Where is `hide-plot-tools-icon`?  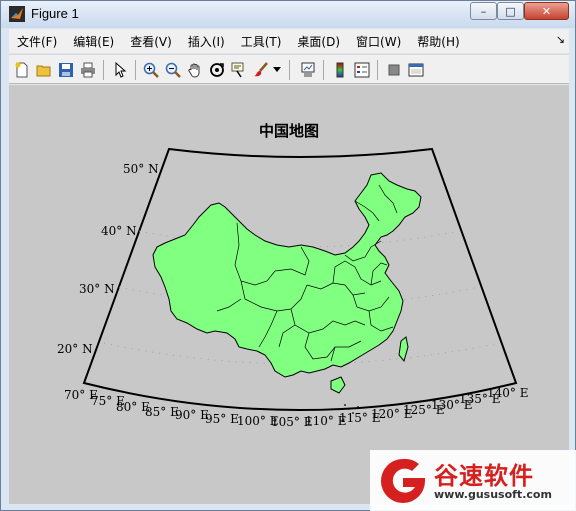 hide-plot-tools-icon is located at coordinates (394, 70).